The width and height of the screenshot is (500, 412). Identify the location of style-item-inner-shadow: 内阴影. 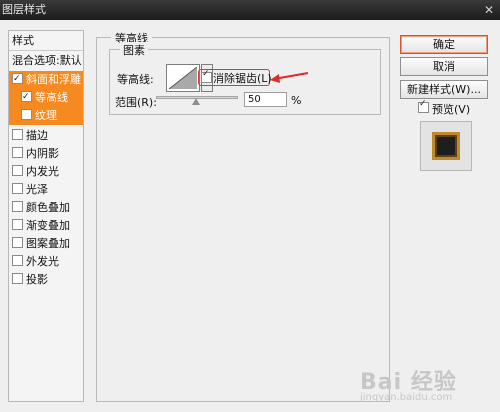
(46, 154).